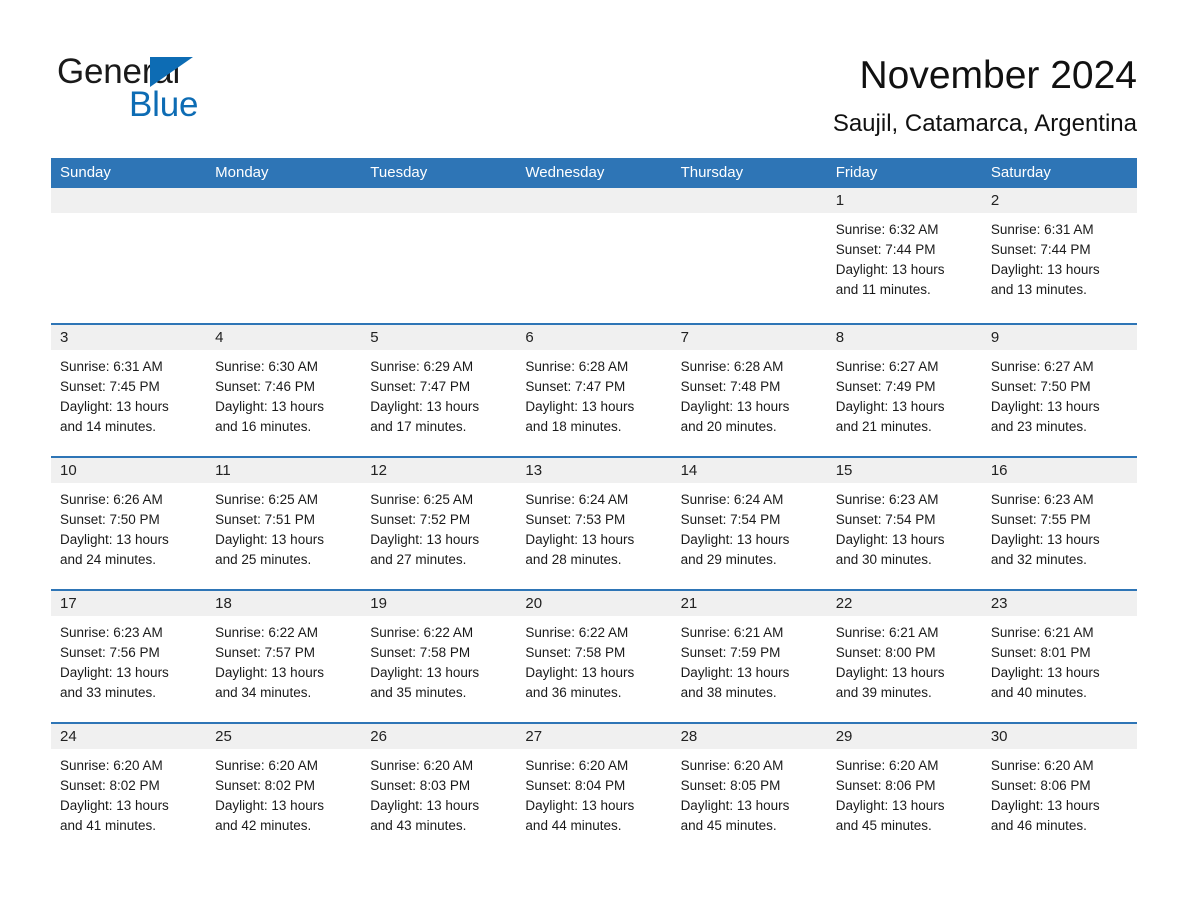 The height and width of the screenshot is (918, 1188). I want to click on day-number: 23, so click(999, 603).